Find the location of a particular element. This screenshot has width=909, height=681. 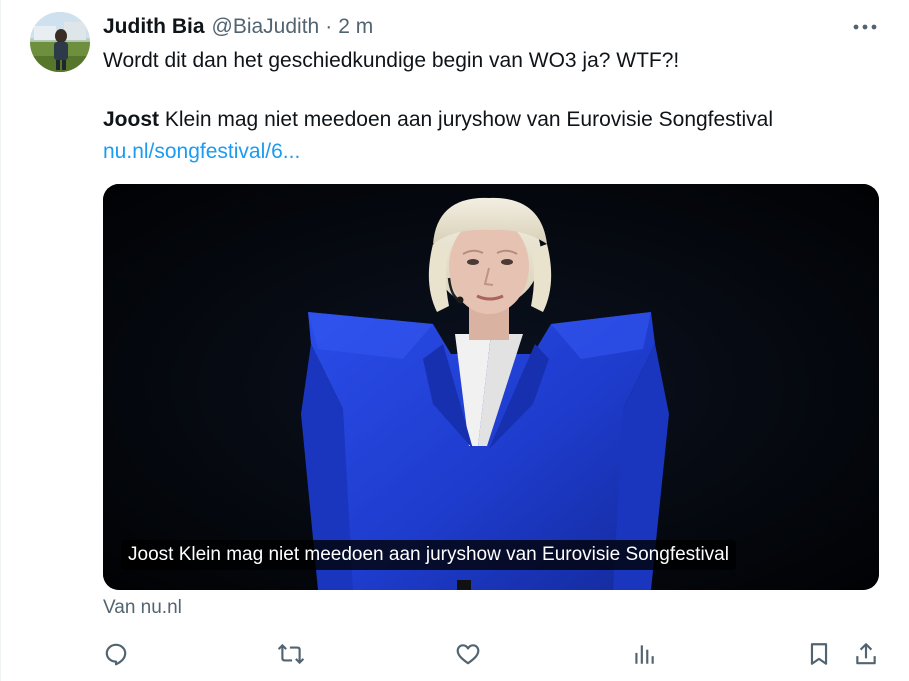

more-icon is located at coordinates (865, 27).